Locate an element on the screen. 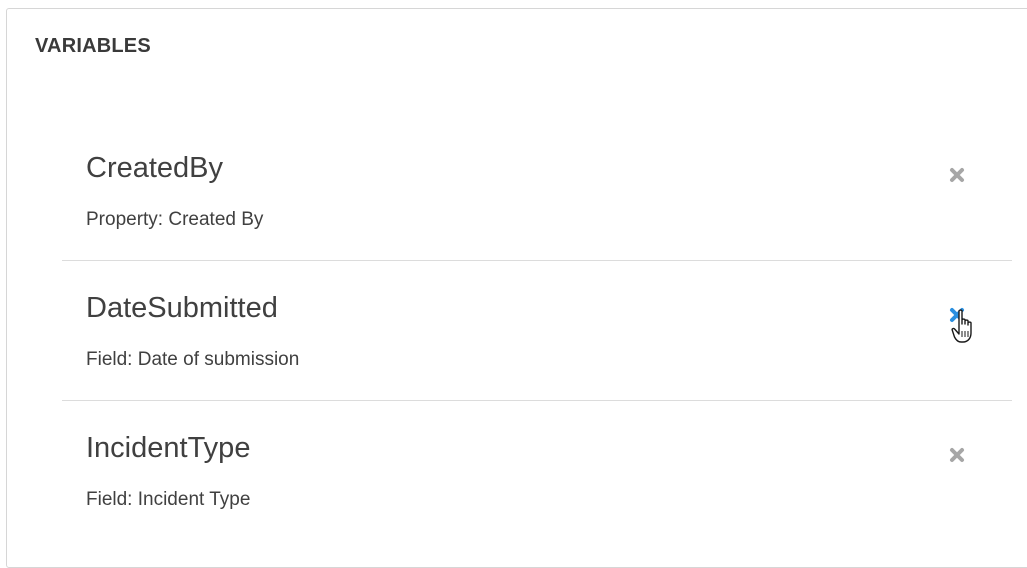 This screenshot has width=1027, height=568. panel-title: VARIABLES is located at coordinates (93, 46).